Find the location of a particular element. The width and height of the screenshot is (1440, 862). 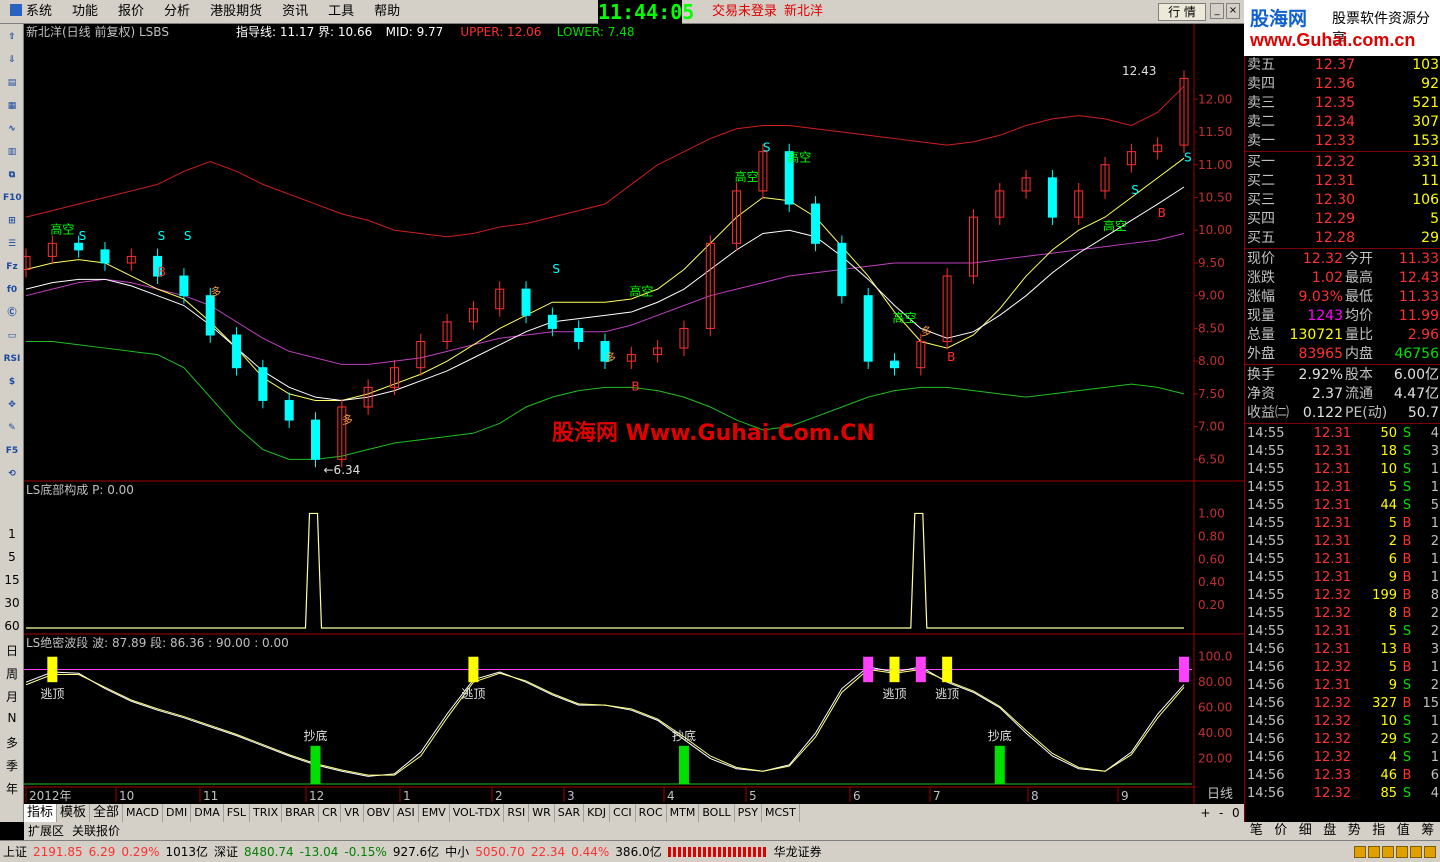

indicator-tab-12: ASI is located at coordinates (406, 813).